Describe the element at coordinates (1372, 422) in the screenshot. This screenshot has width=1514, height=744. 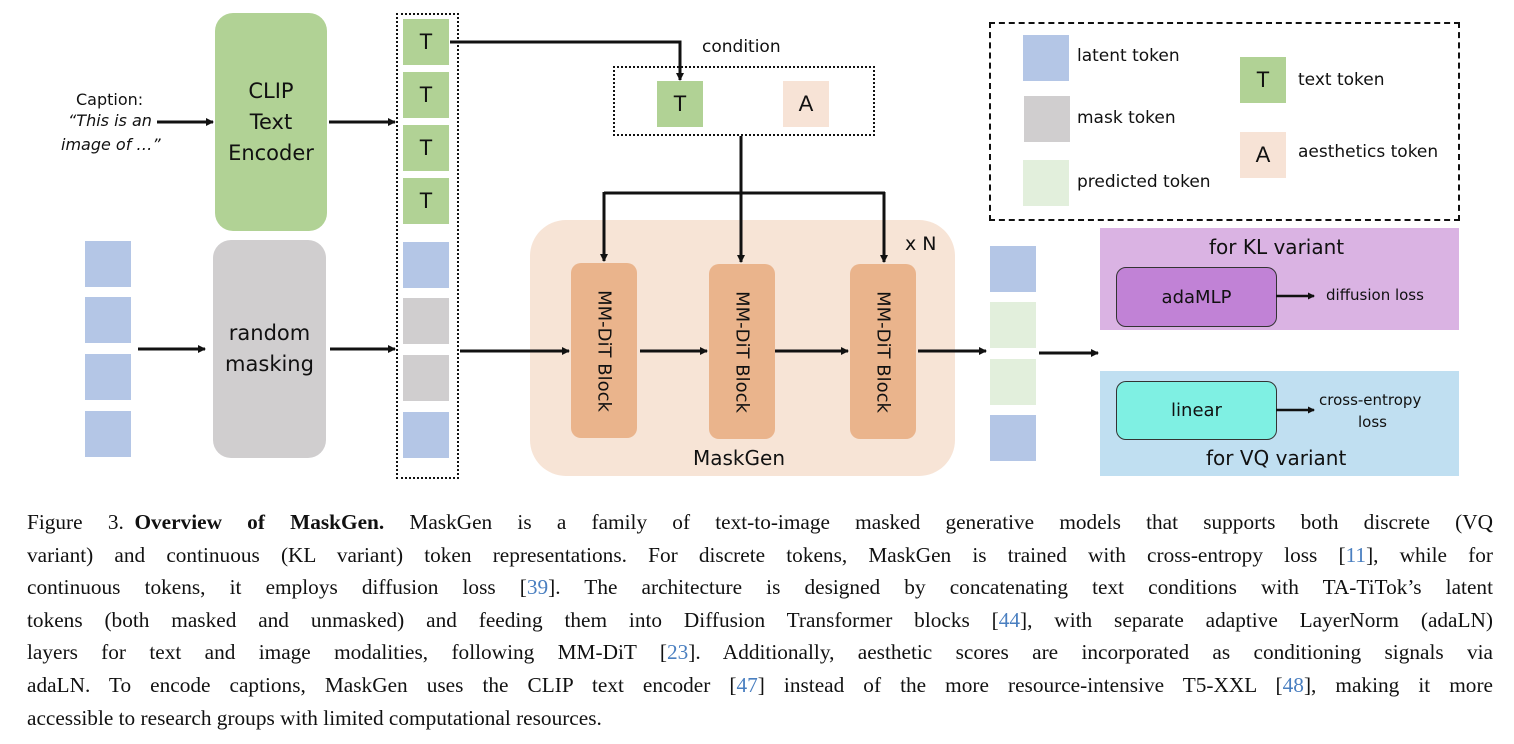
I see `cross-entropy-label-2: loss` at that location.